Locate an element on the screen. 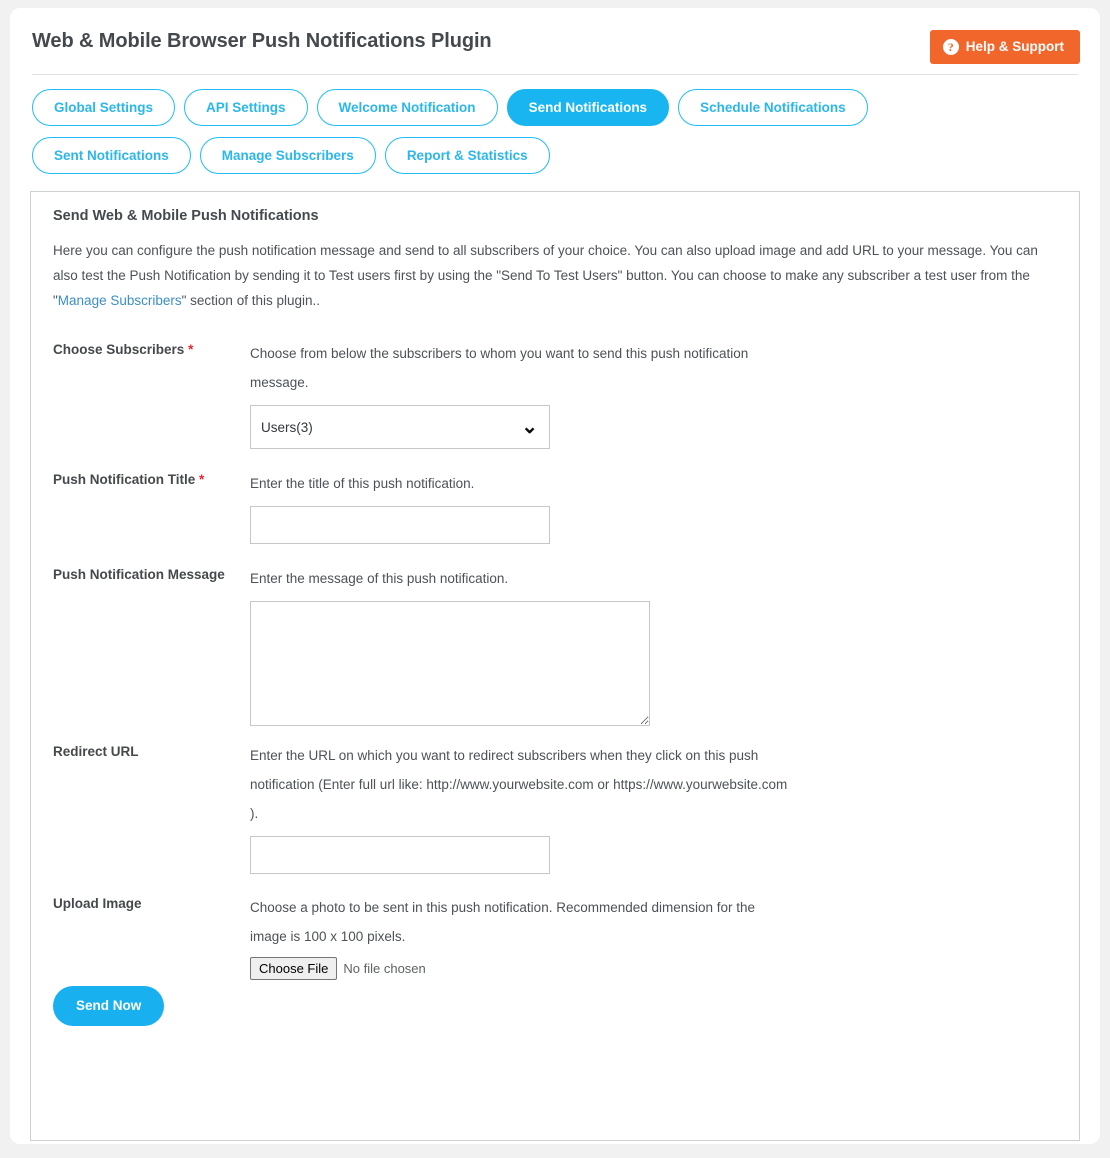  panel-title: Send Web & Mobile Push Notifications is located at coordinates (186, 216).